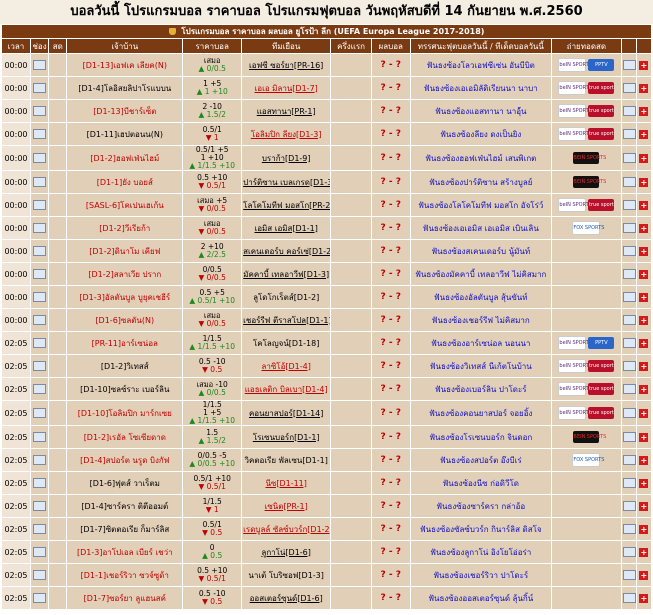 This screenshot has width=653, height=615. I want to click on home-team: [D1-2]วีเรียก้า, so click(125, 228).